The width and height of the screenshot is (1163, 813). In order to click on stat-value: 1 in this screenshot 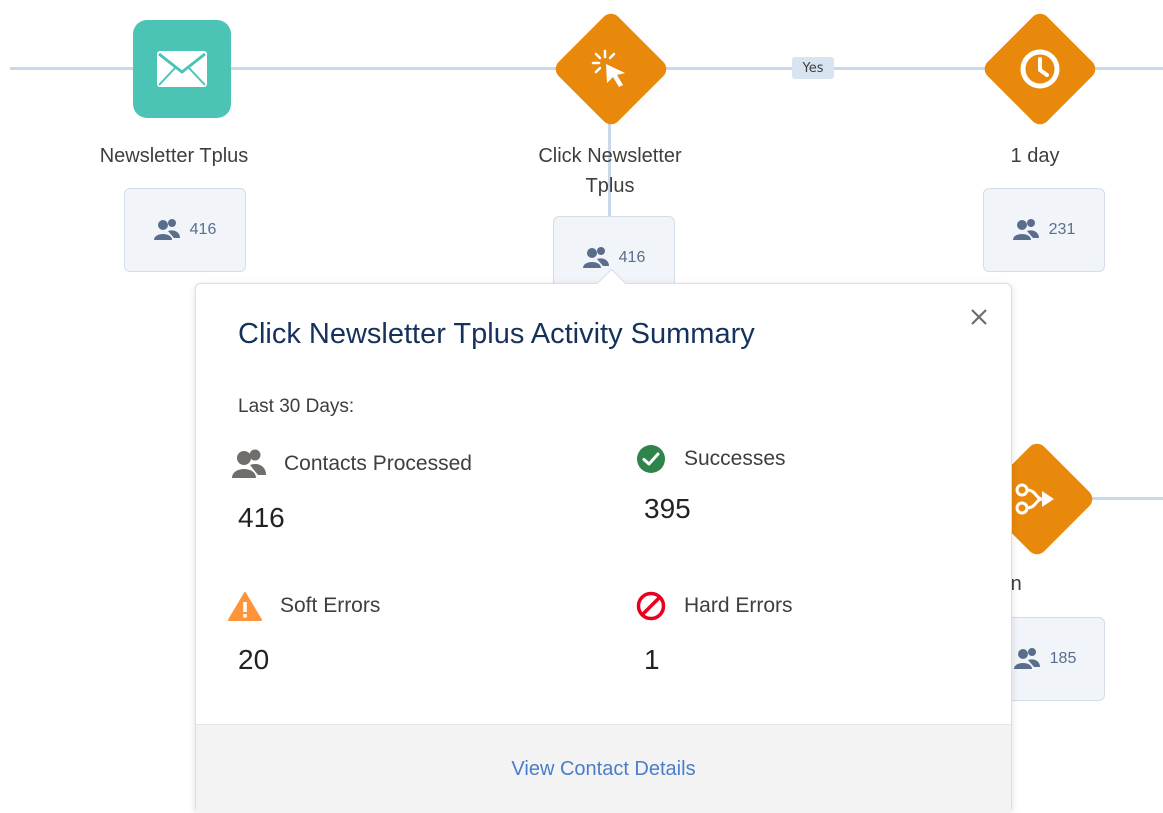, I will do `click(652, 659)`.